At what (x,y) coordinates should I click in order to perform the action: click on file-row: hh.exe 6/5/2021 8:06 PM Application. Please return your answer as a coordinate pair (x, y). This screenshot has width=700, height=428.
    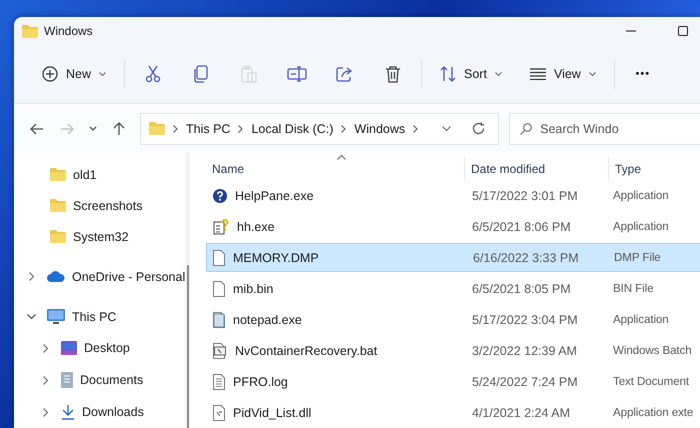
    Looking at the image, I should click on (453, 226).